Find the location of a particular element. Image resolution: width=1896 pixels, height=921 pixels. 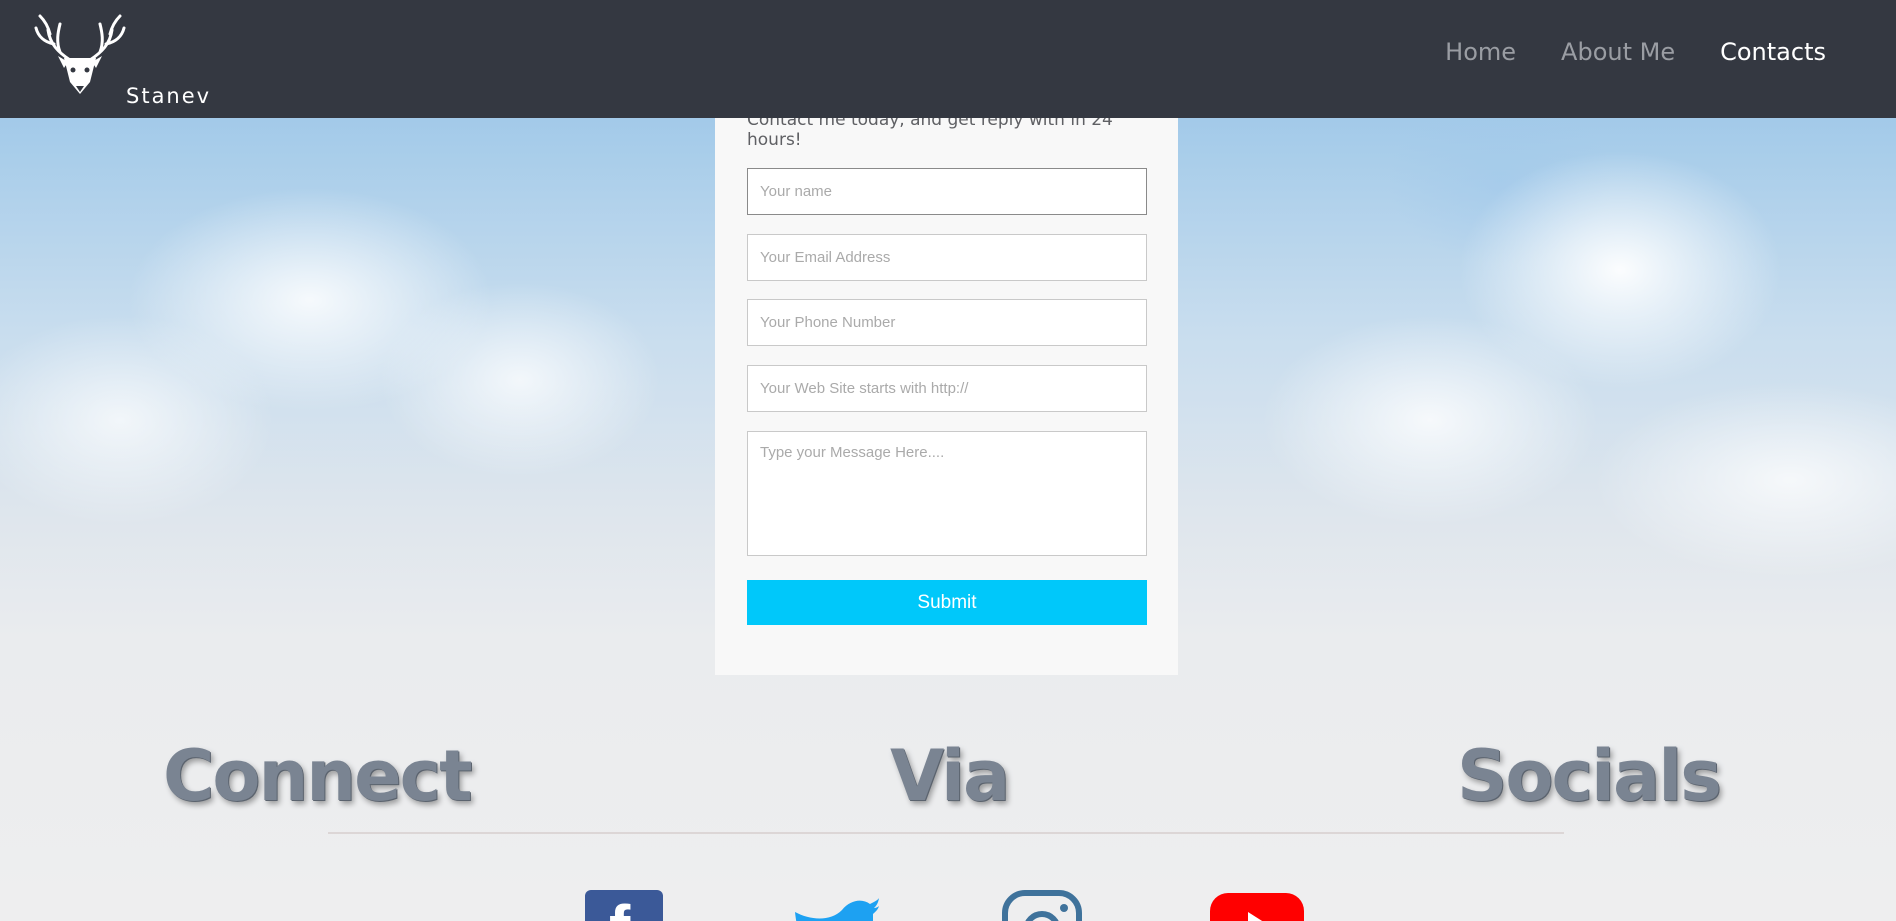

website-field is located at coordinates (947, 388).